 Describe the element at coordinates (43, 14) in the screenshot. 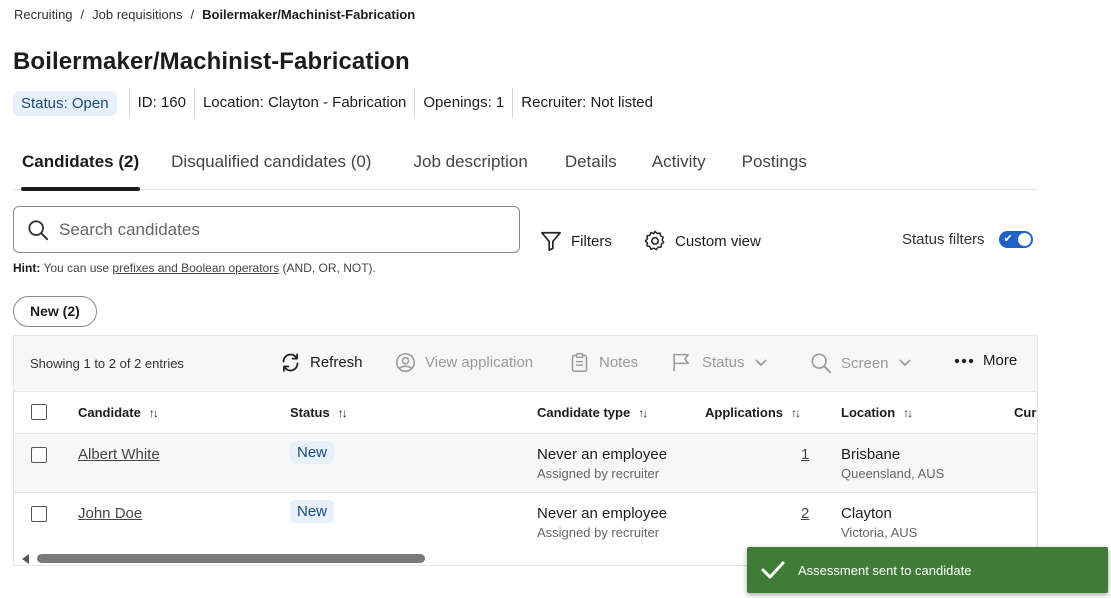

I see `breadcrumb-recruiting: Recruiting` at that location.